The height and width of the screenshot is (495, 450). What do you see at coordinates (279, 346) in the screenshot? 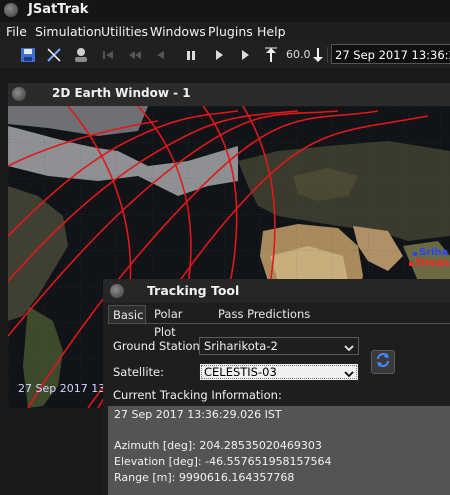
I see `ground-station-select: Sriharikota-2` at bounding box center [279, 346].